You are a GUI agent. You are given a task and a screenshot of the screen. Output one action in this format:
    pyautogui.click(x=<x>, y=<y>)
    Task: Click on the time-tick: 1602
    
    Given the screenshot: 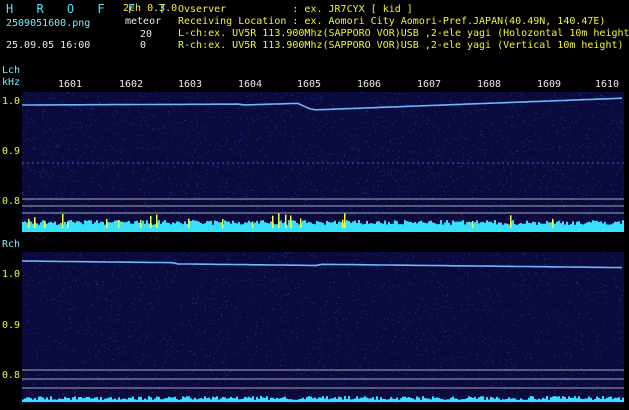 What is the action you would take?
    pyautogui.click(x=131, y=84)
    